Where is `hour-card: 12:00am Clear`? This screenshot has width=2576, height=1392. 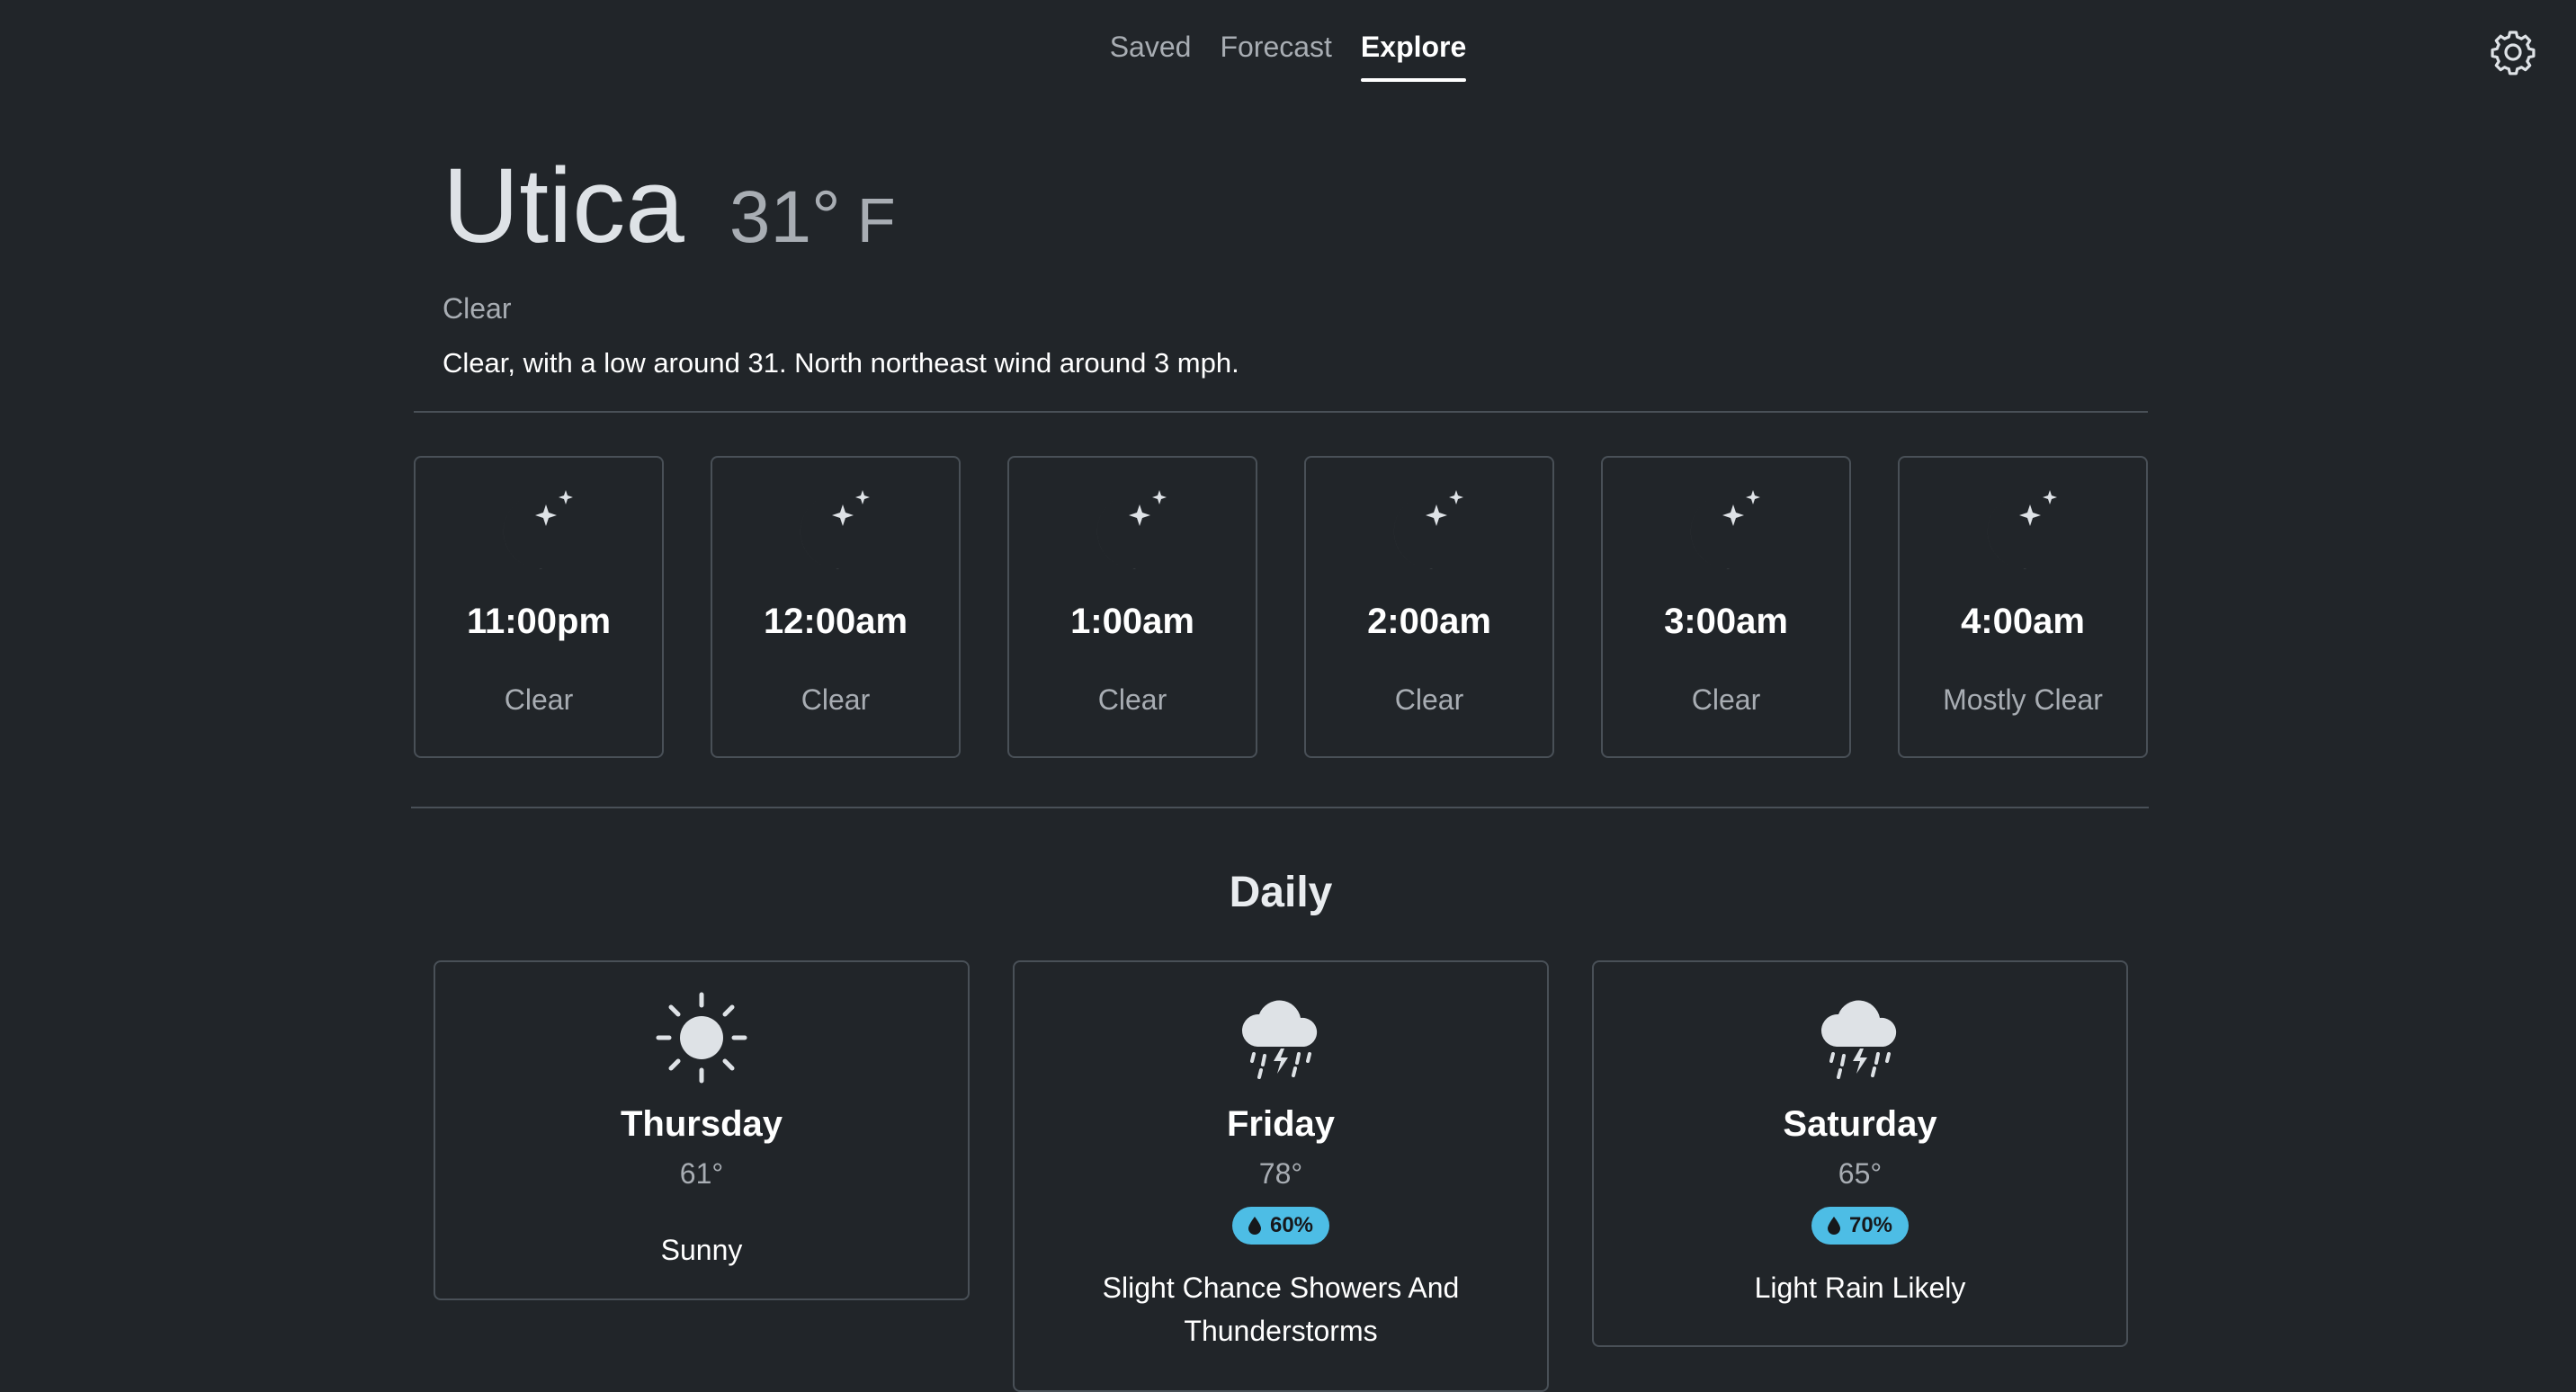 hour-card: 12:00am Clear is located at coordinates (836, 607).